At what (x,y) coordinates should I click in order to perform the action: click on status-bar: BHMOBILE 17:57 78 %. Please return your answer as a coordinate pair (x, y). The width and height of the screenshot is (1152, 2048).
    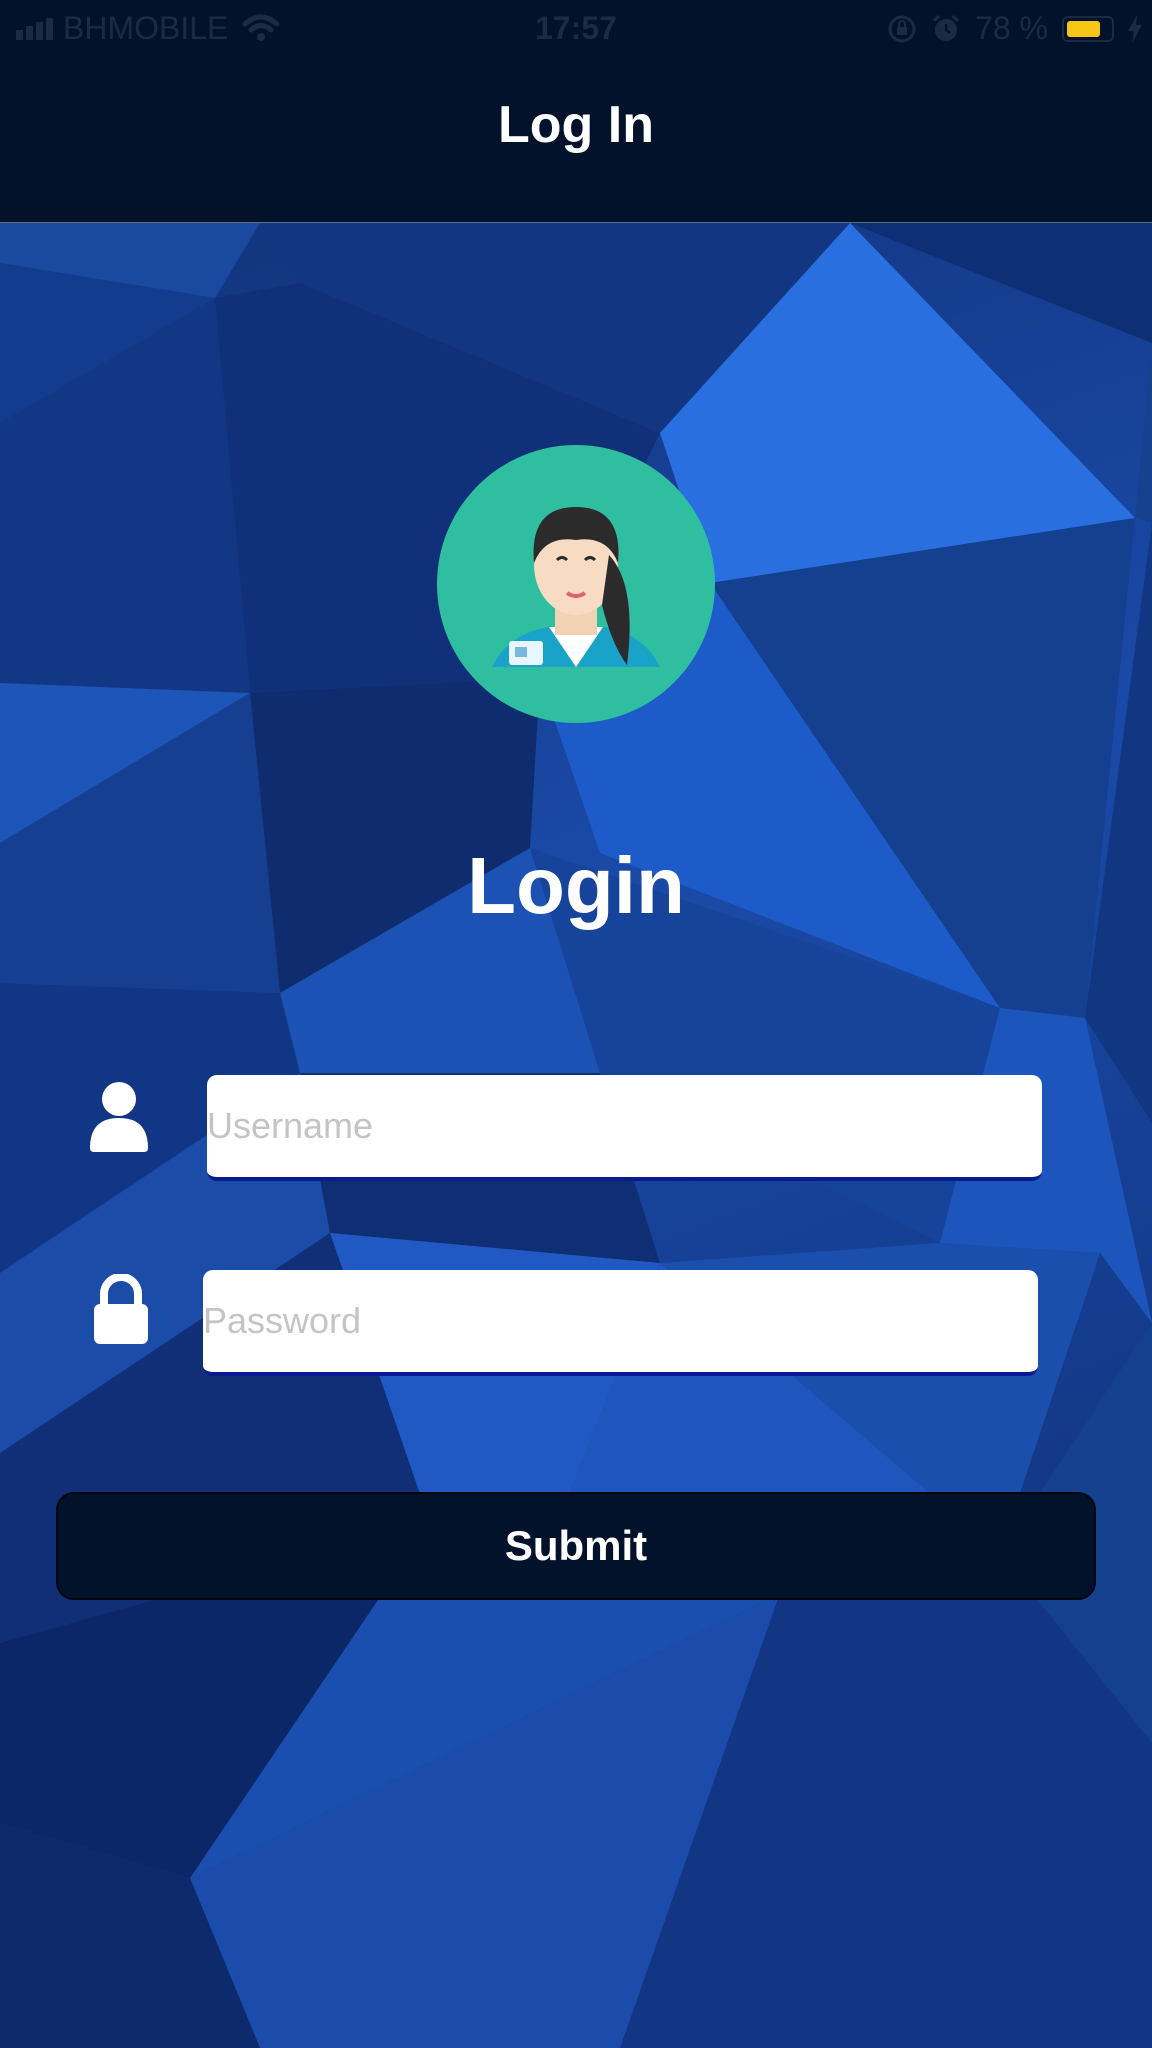
    Looking at the image, I should click on (576, 29).